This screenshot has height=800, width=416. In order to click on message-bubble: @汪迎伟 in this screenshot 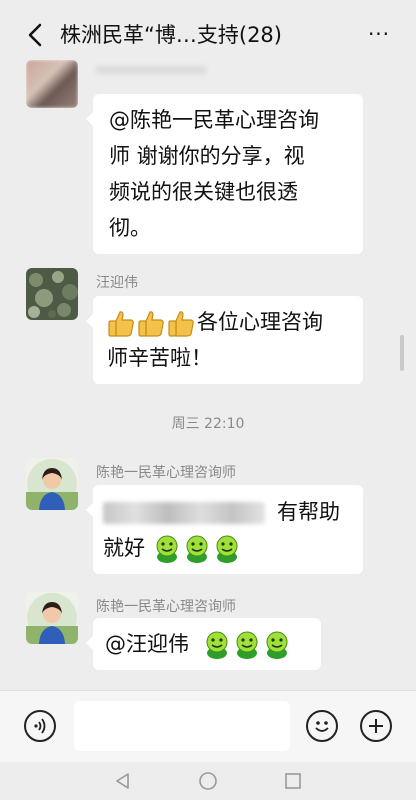, I will do `click(203, 644)`.